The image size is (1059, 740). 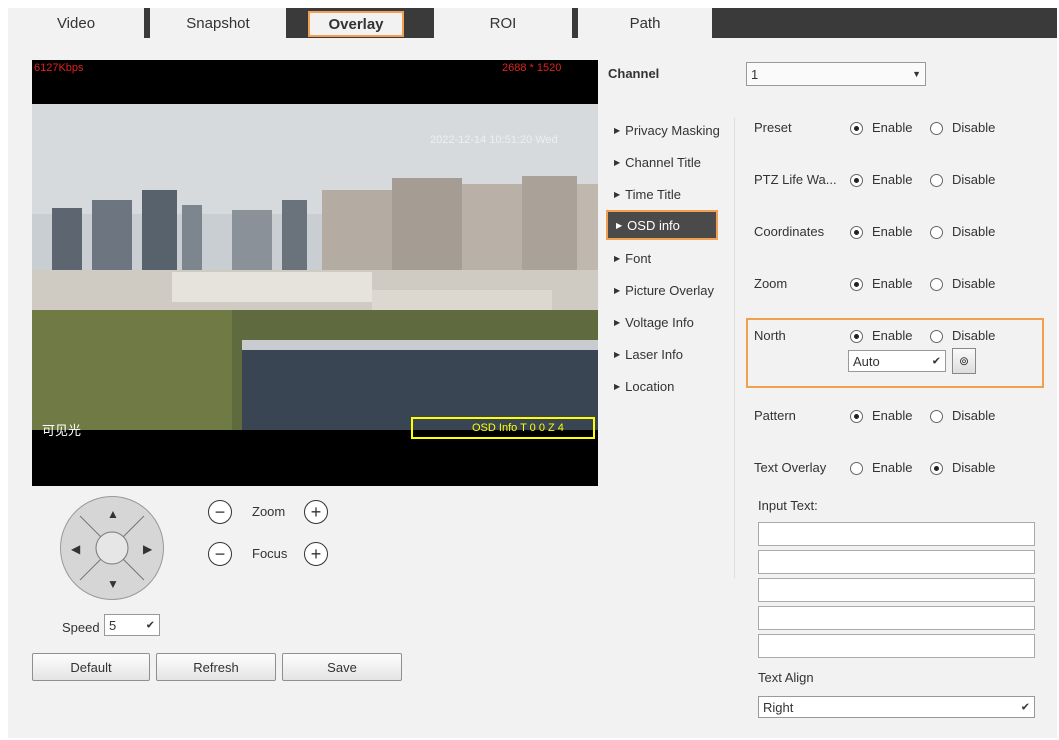 I want to click on compass-north-icon: ⊚, so click(x=964, y=361).